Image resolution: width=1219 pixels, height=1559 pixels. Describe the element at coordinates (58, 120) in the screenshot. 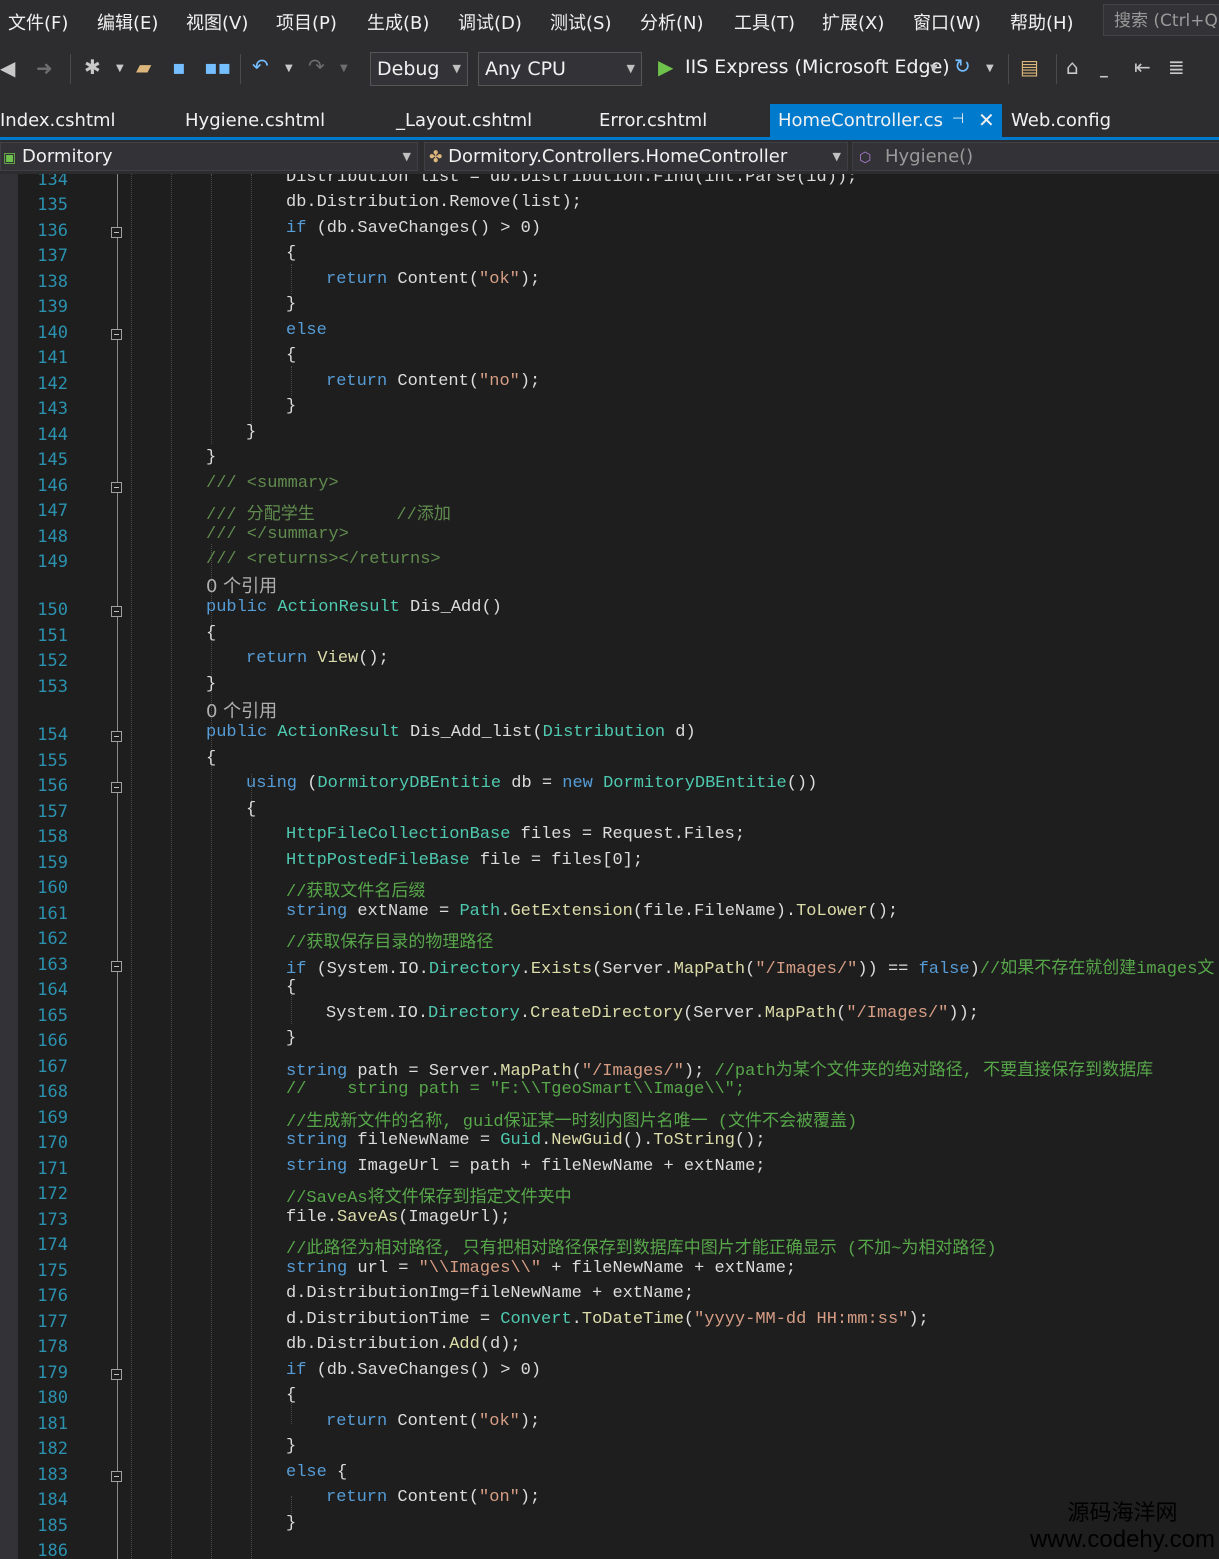

I see `tab-index-cshtml: Index.cshtml` at that location.